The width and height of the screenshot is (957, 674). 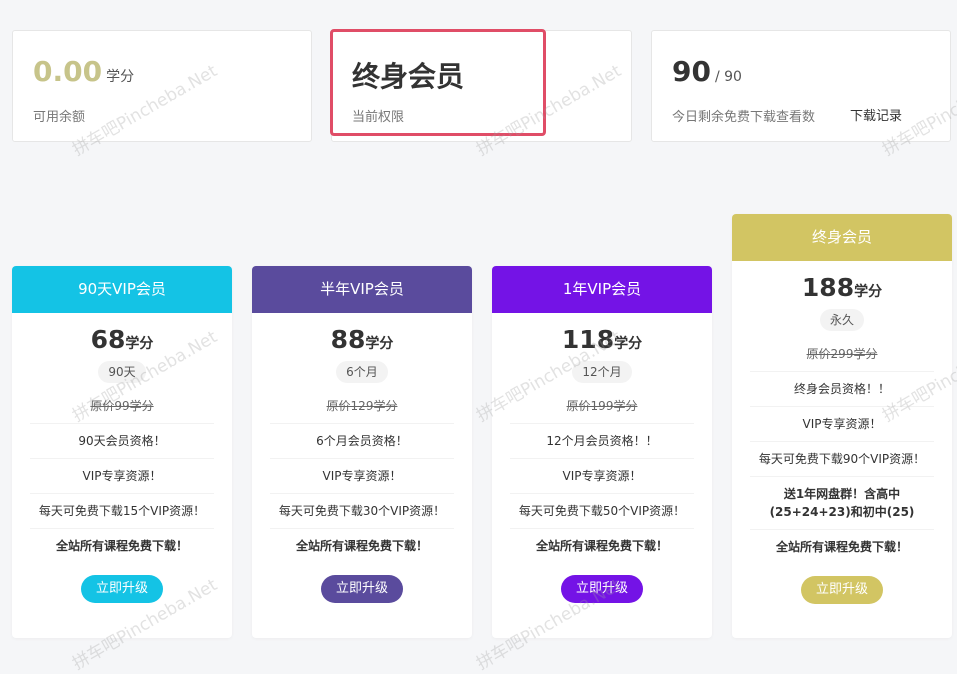 I want to click on duration-badge: 90天, so click(x=122, y=372).